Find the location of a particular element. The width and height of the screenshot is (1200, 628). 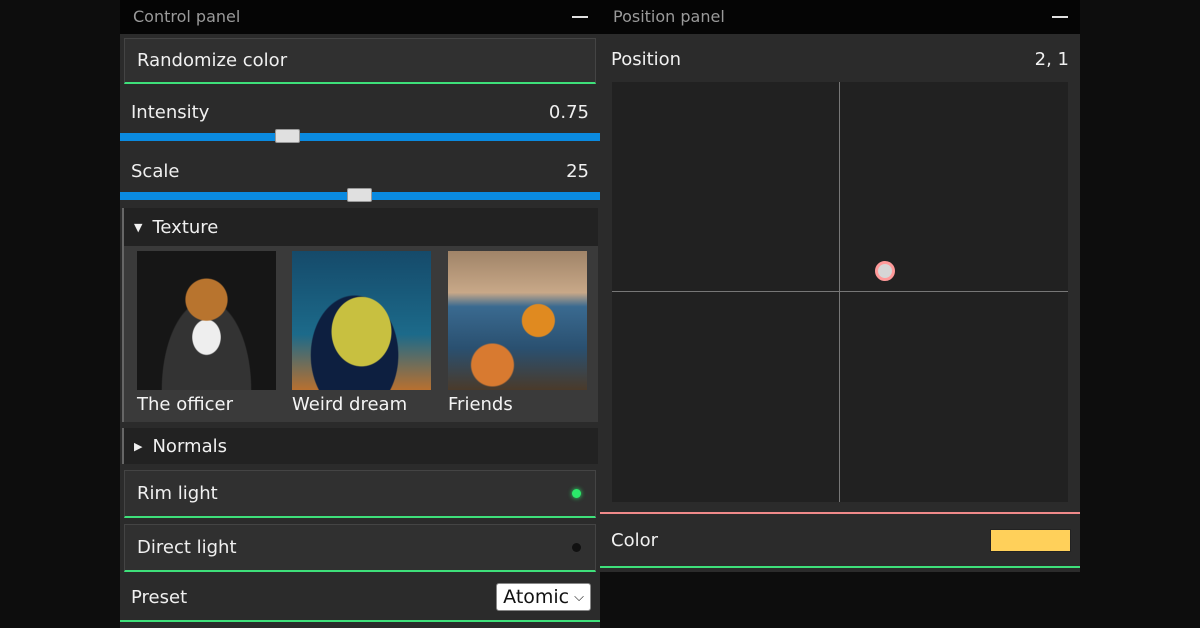

direct-light-toggle: Direct light is located at coordinates (360, 548).